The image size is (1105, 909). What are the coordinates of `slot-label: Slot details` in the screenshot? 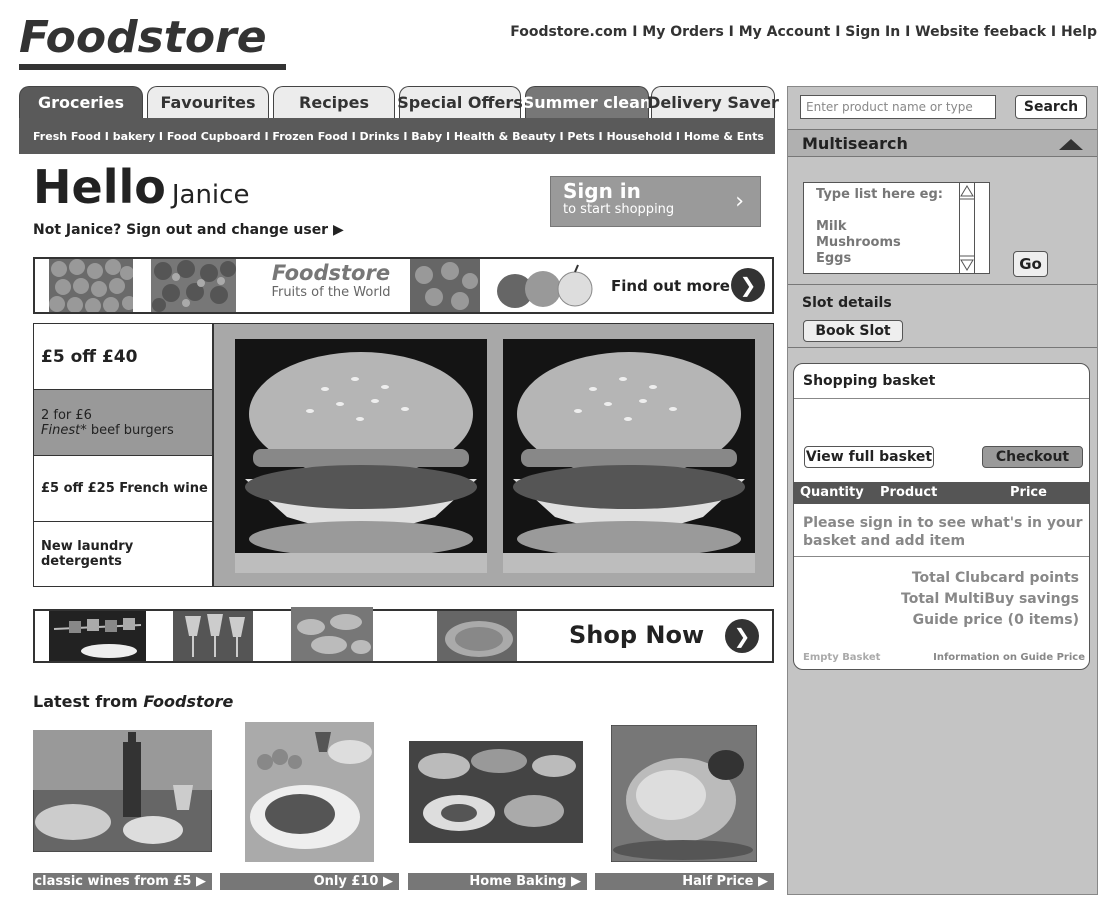 It's located at (847, 303).